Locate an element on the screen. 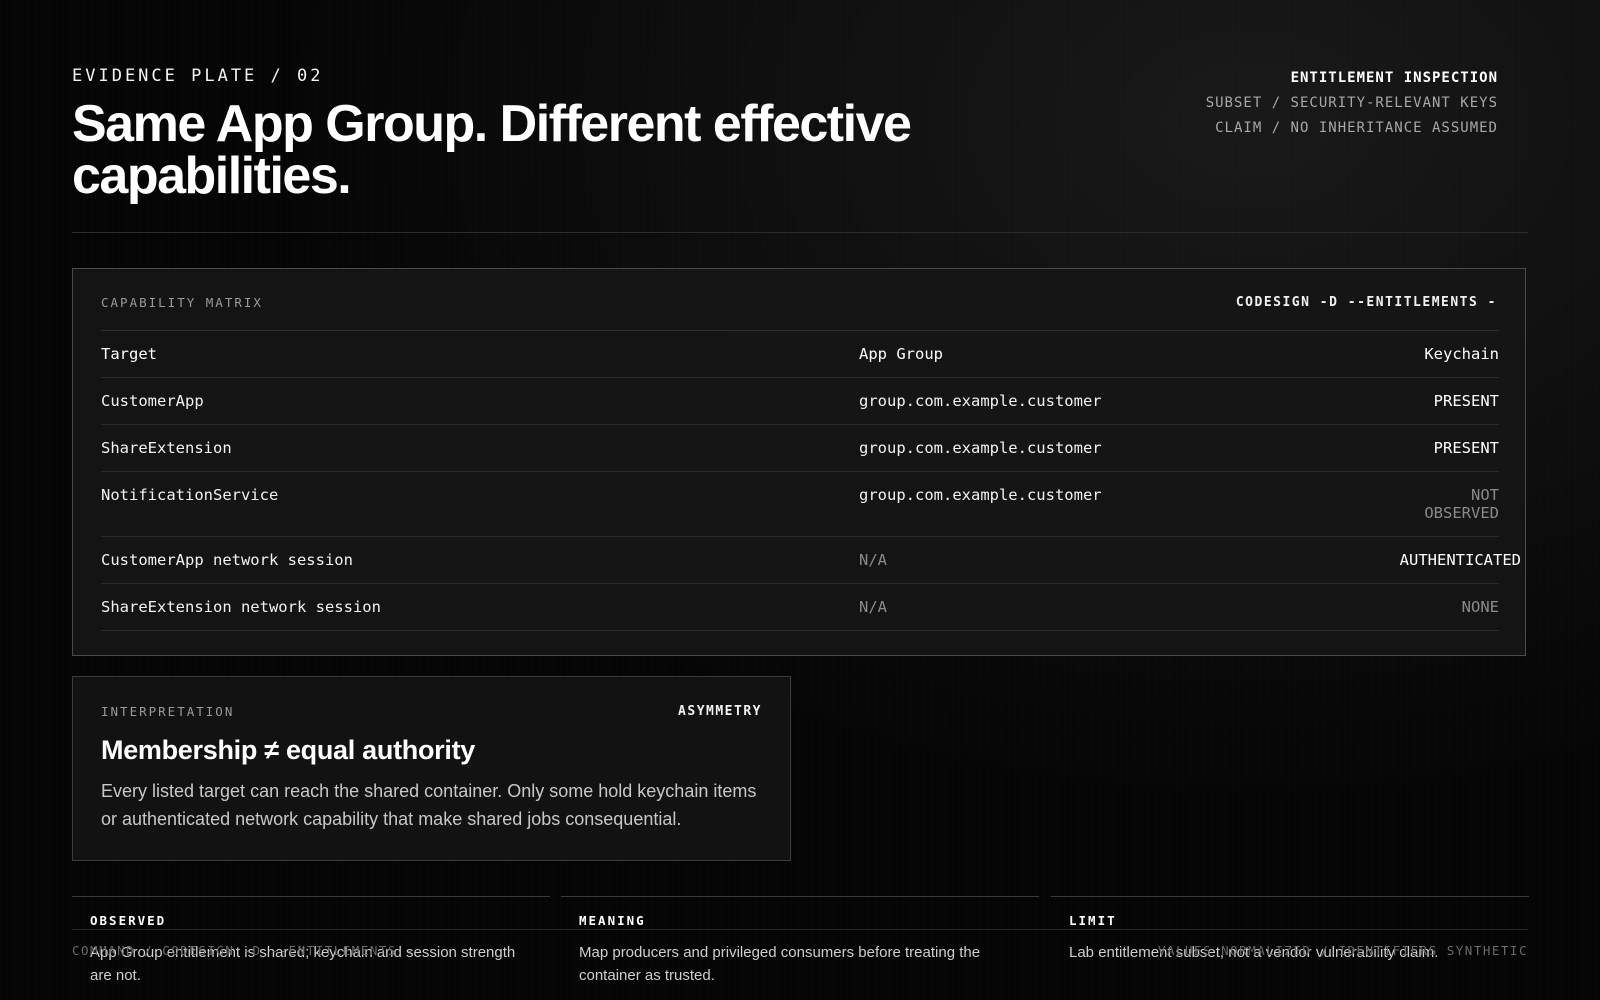 Image resolution: width=1600 pixels, height=1000 pixels. row-target: ShareExtension is located at coordinates (166, 448).